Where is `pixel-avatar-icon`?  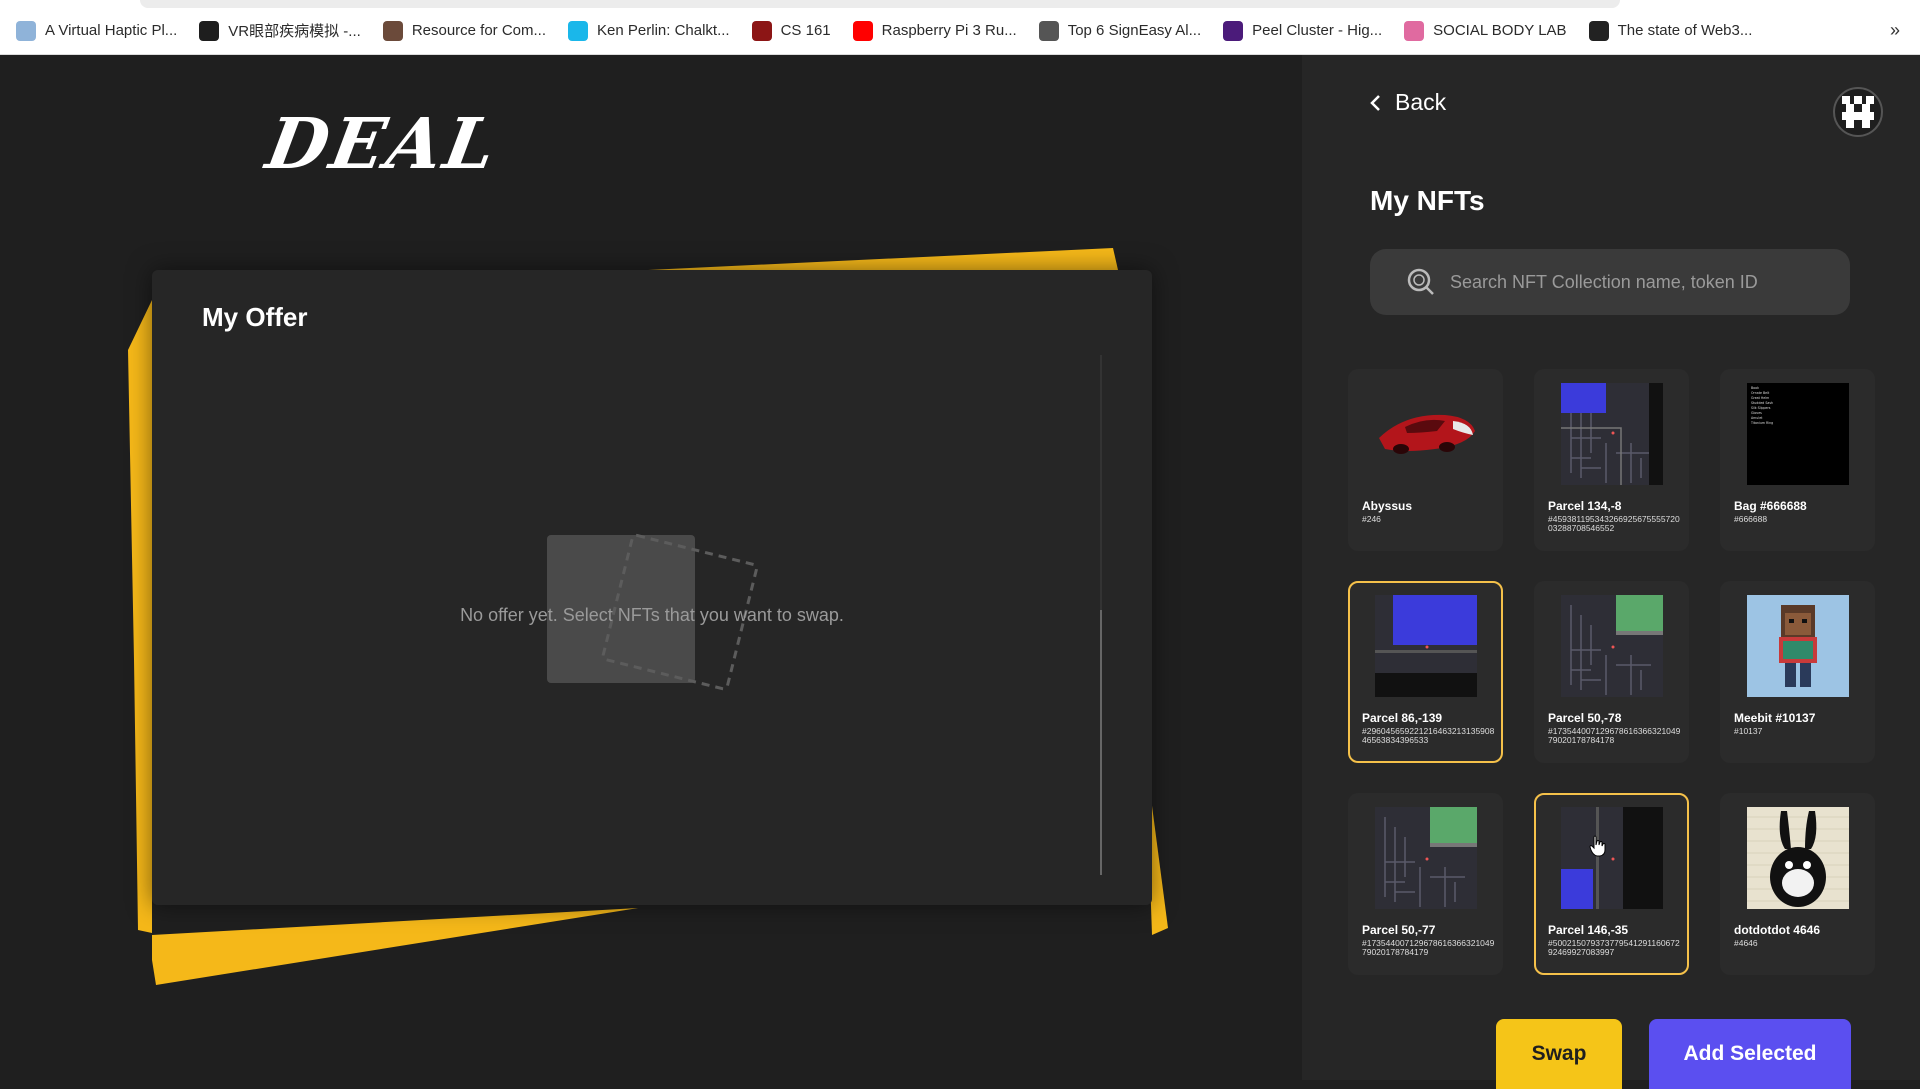 pixel-avatar-icon is located at coordinates (1858, 112).